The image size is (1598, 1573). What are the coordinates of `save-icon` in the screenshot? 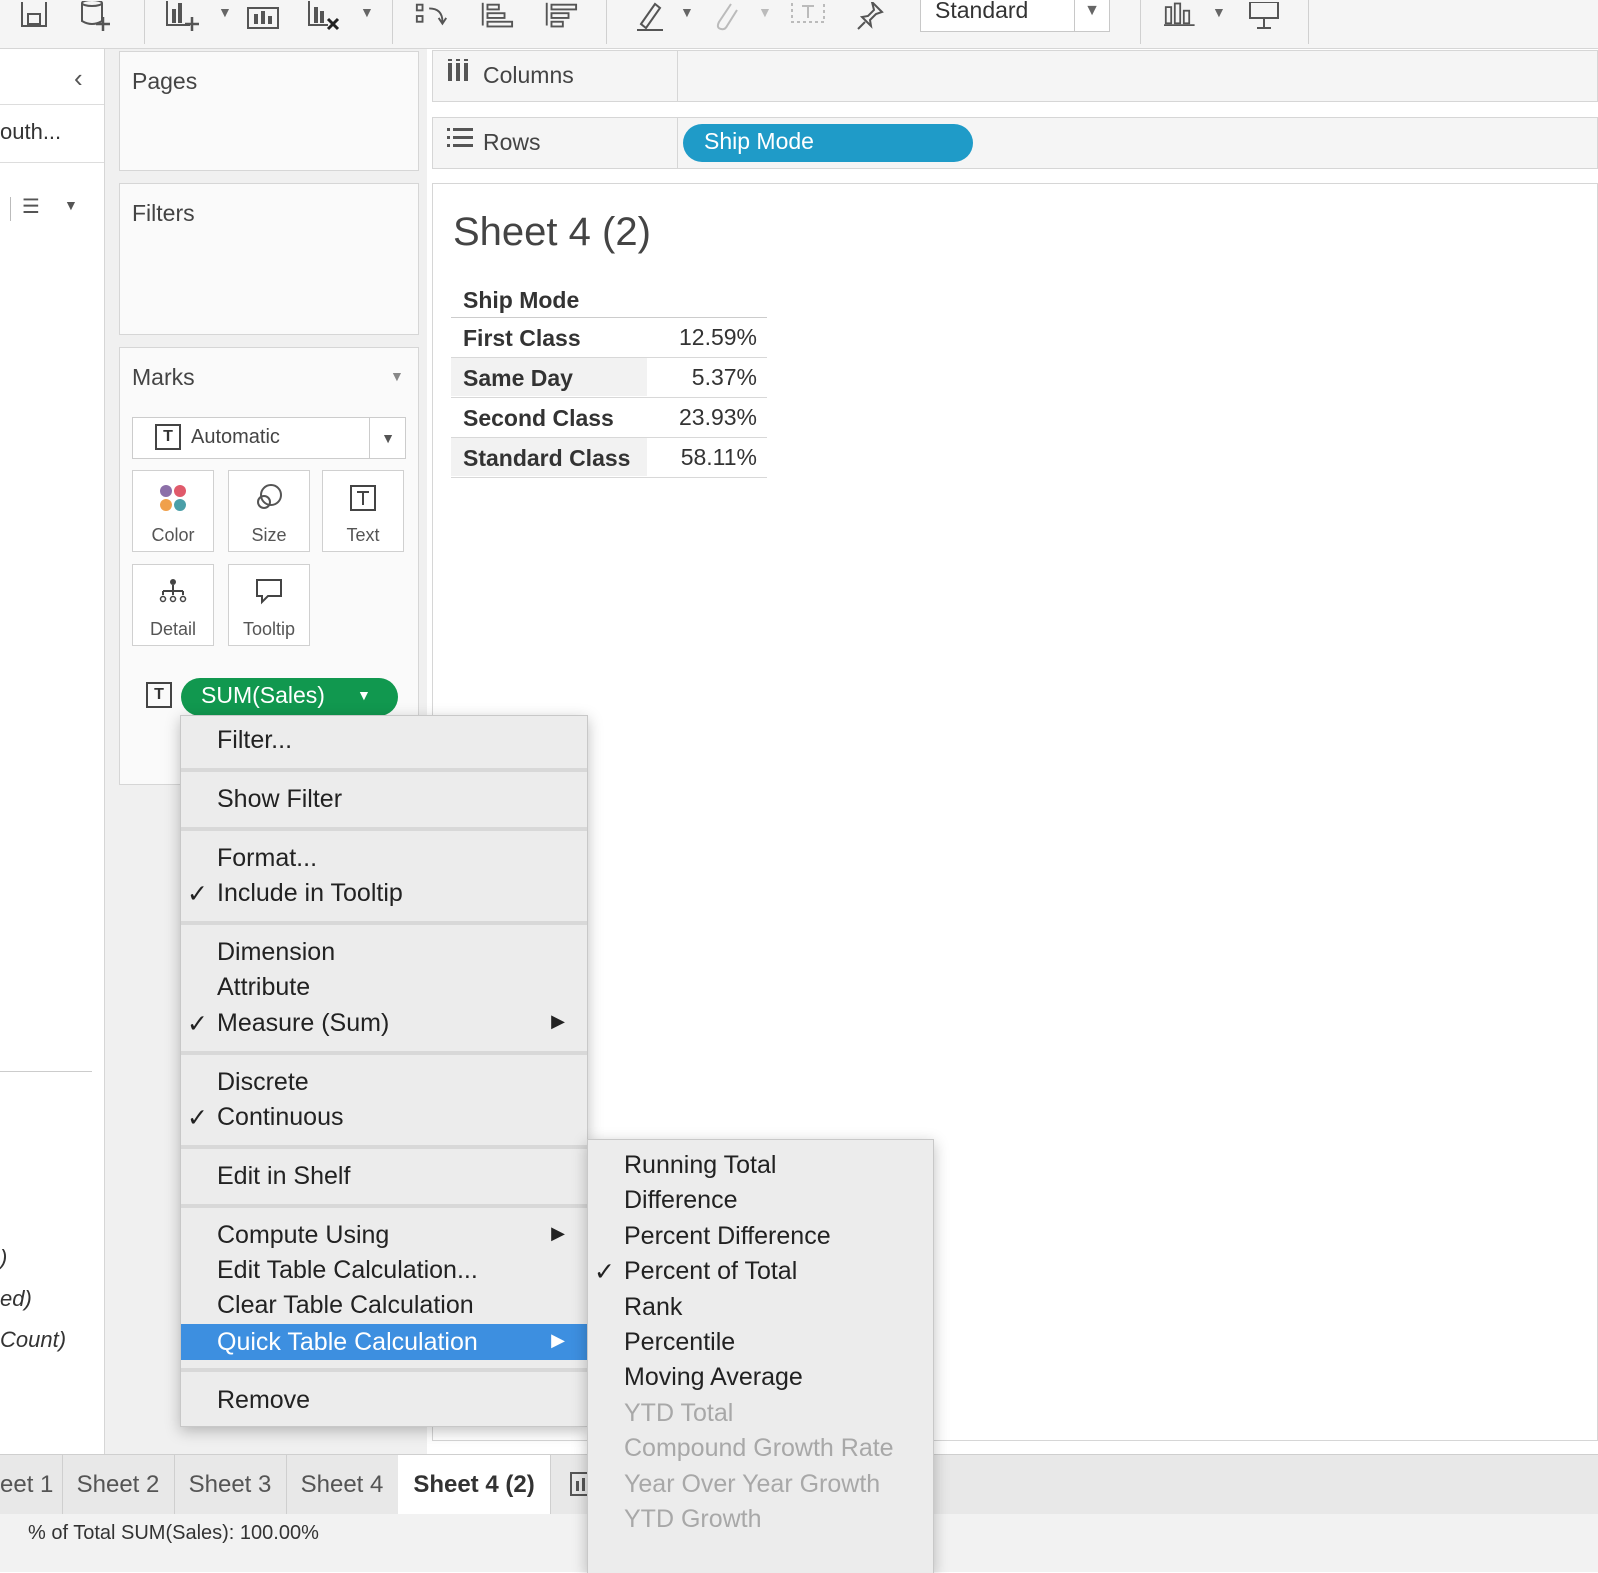 It's located at (34, 17).